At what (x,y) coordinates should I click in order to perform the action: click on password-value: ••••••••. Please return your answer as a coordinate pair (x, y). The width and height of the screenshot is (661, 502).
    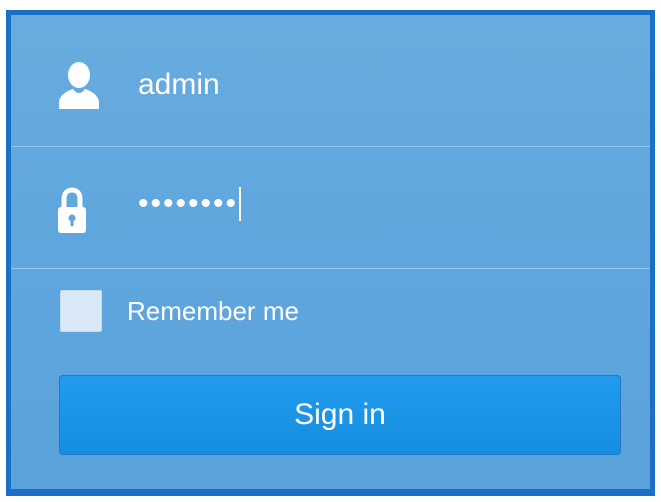
    Looking at the image, I should click on (190, 204).